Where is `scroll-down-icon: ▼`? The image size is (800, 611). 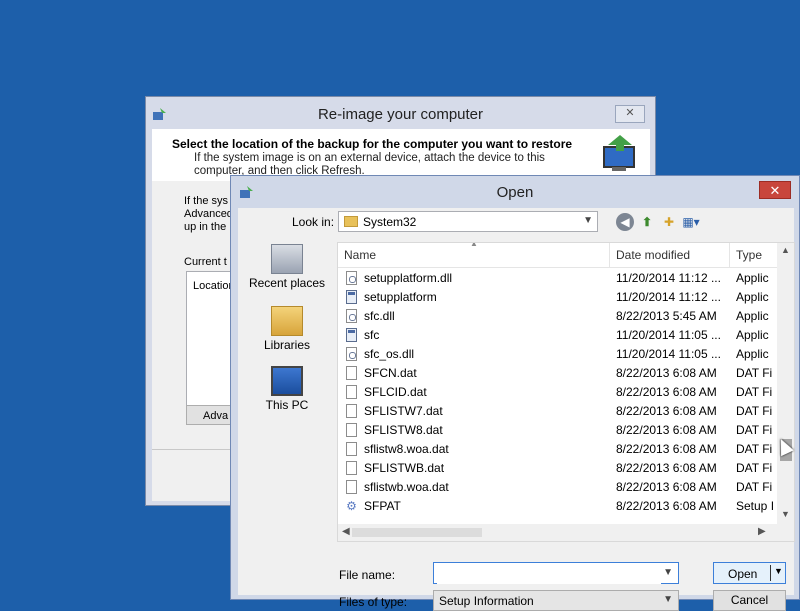 scroll-down-icon: ▼ is located at coordinates (785, 514).